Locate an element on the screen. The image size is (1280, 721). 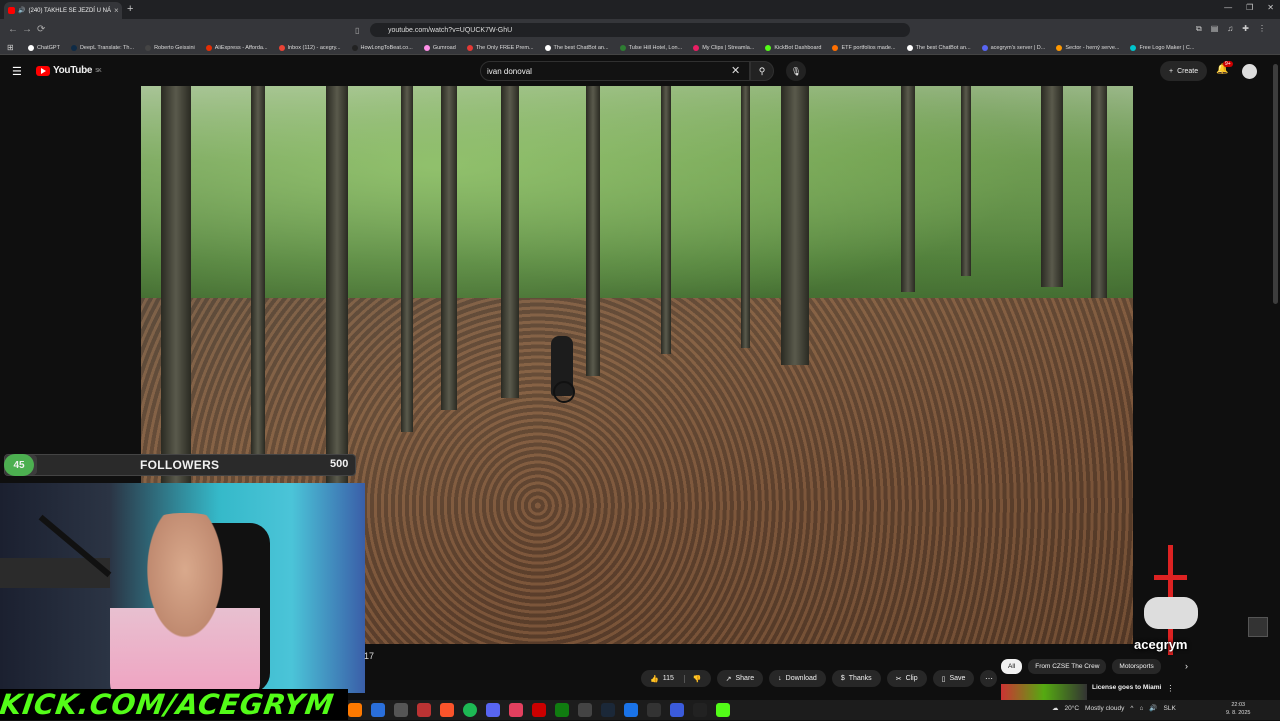
app2-icon is located at coordinates (677, 710).